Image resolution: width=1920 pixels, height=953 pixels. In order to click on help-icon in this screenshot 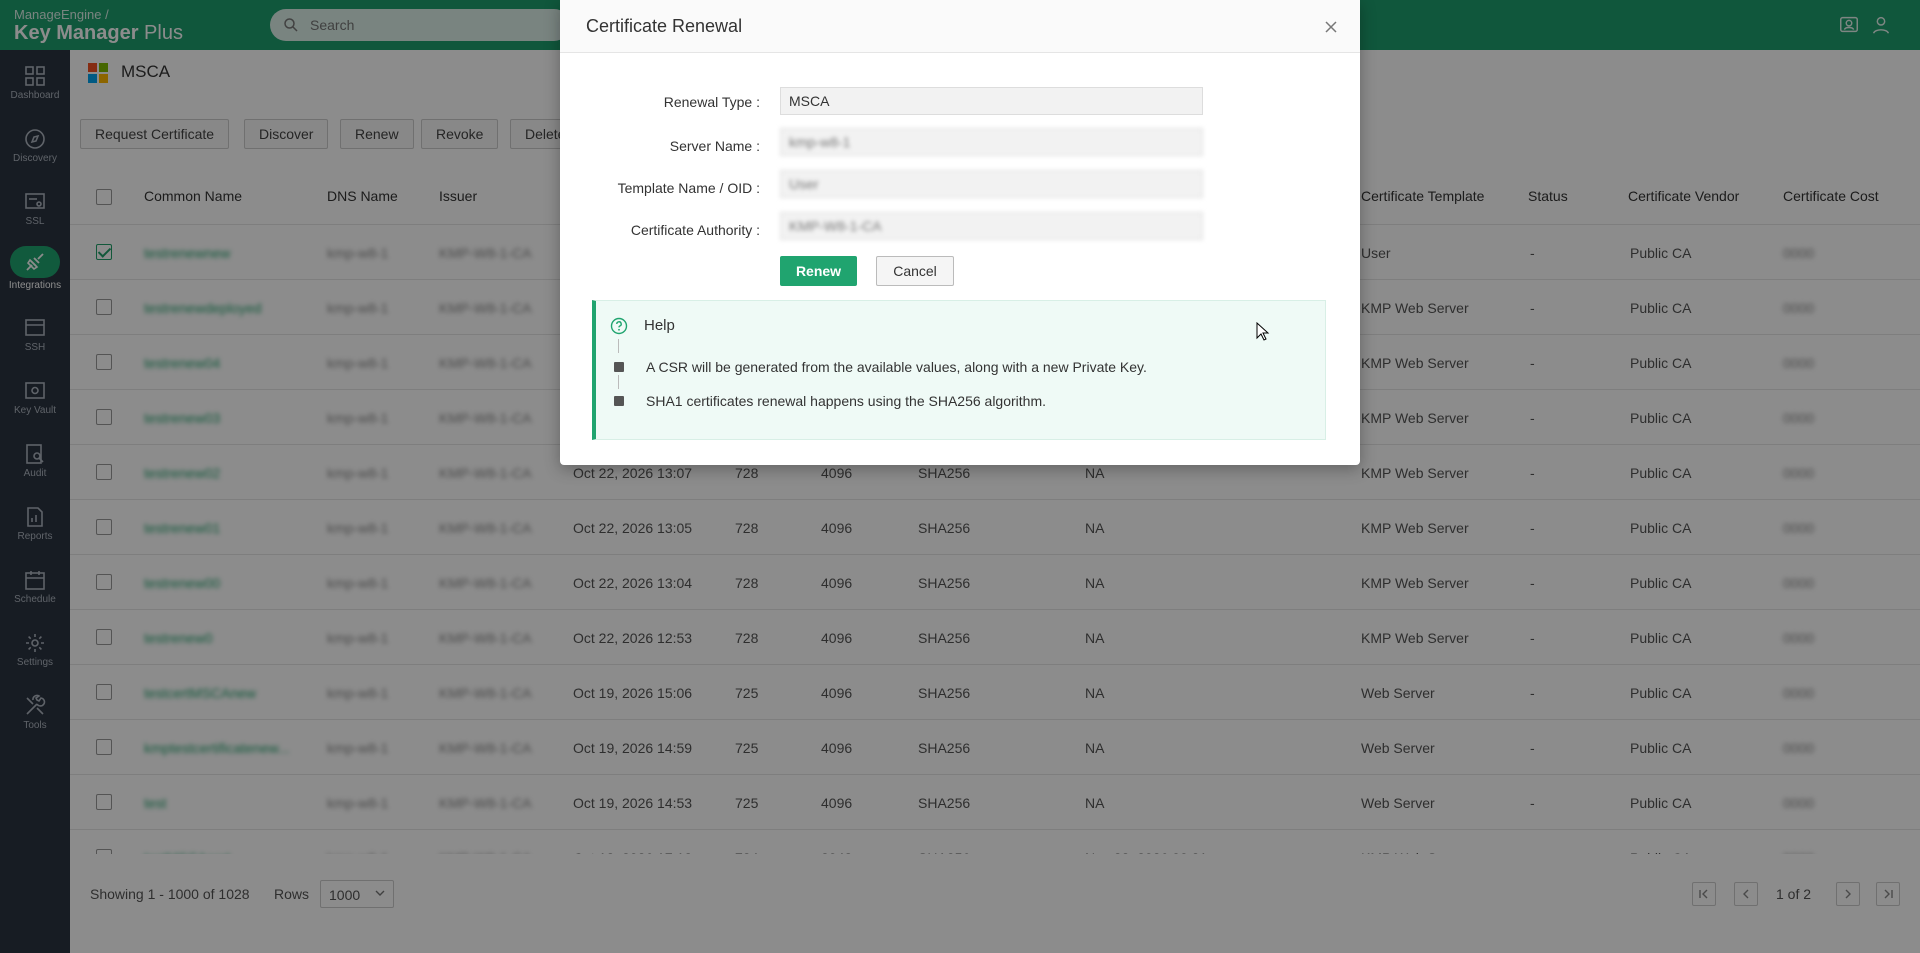, I will do `click(619, 326)`.